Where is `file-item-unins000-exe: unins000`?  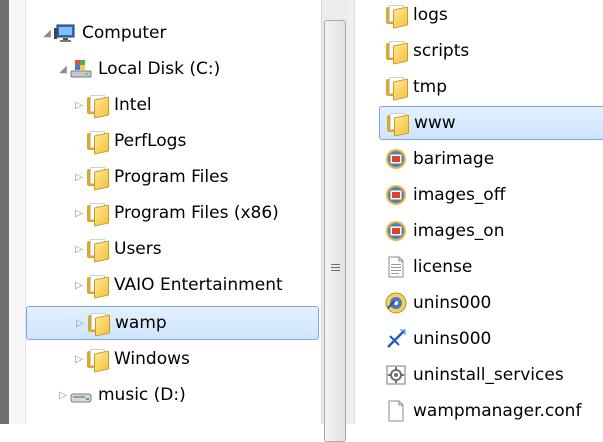
file-item-unins000-exe: unins000 is located at coordinates (438, 339).